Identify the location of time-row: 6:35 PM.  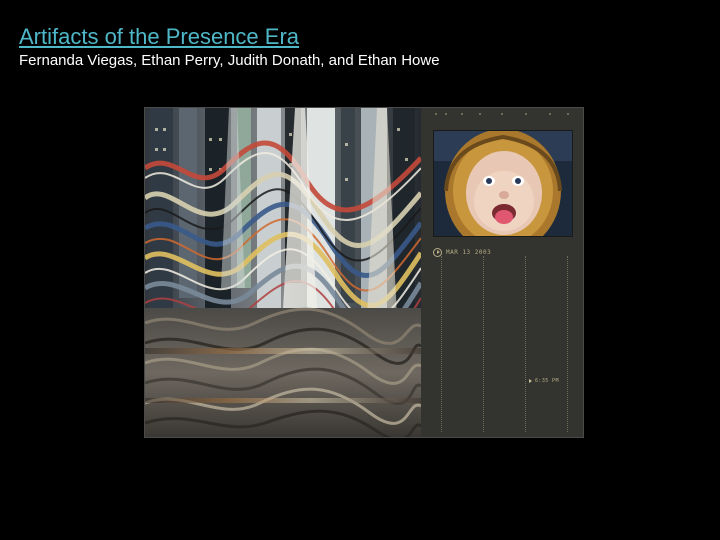
(544, 381).